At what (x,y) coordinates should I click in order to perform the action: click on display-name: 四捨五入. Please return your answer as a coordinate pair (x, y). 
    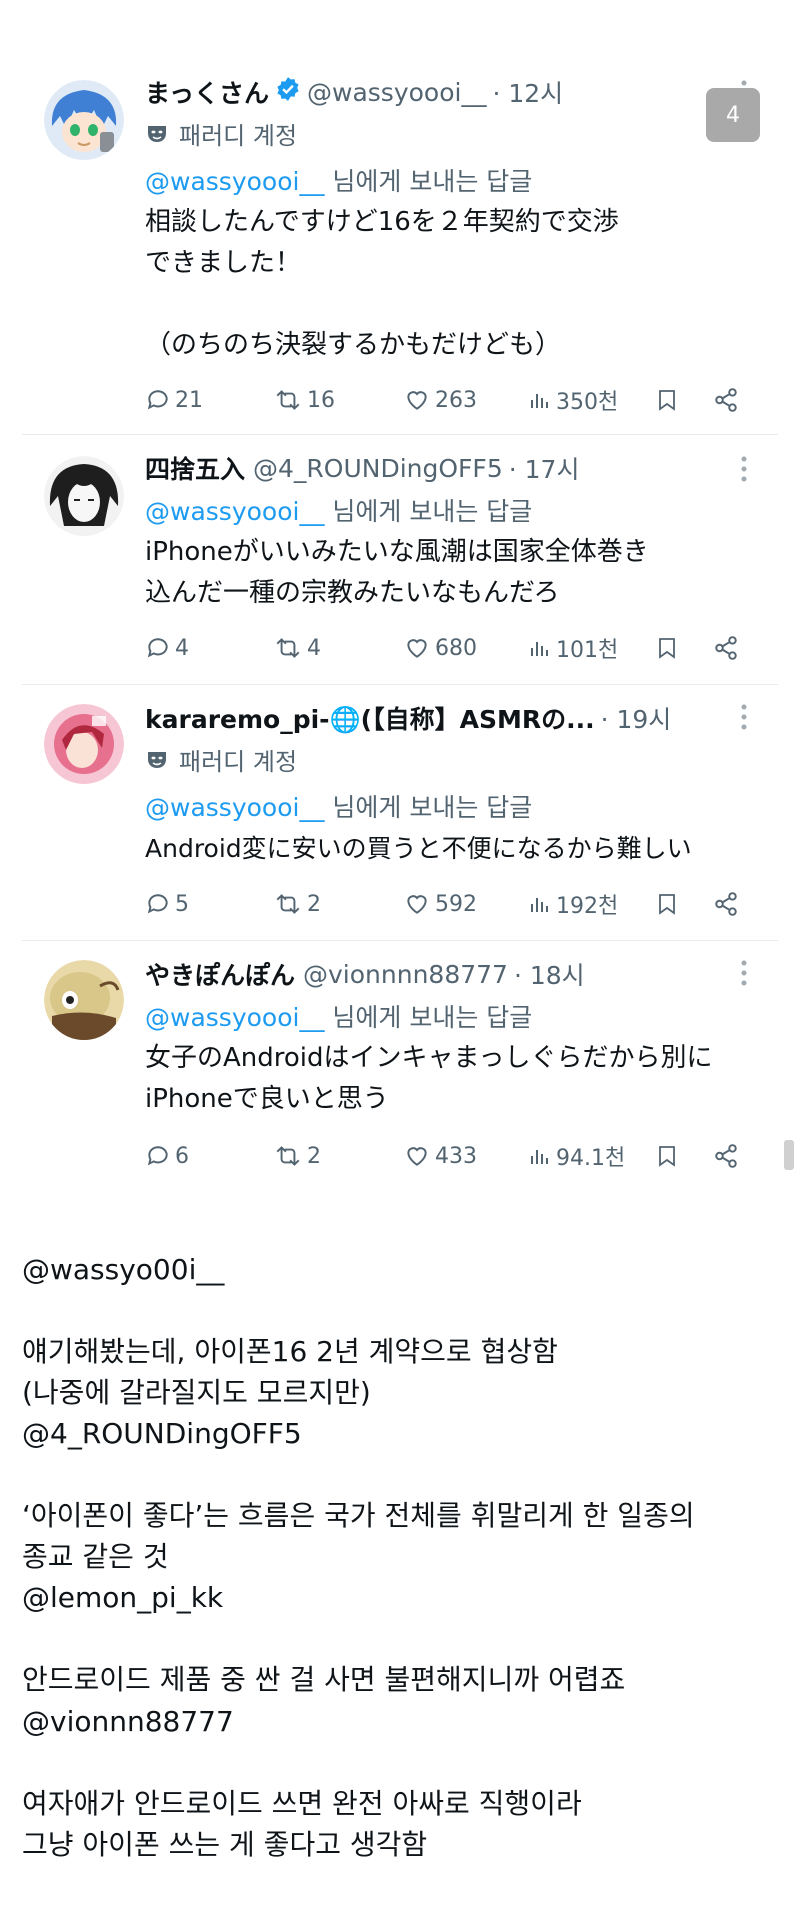
    Looking at the image, I should click on (195, 468).